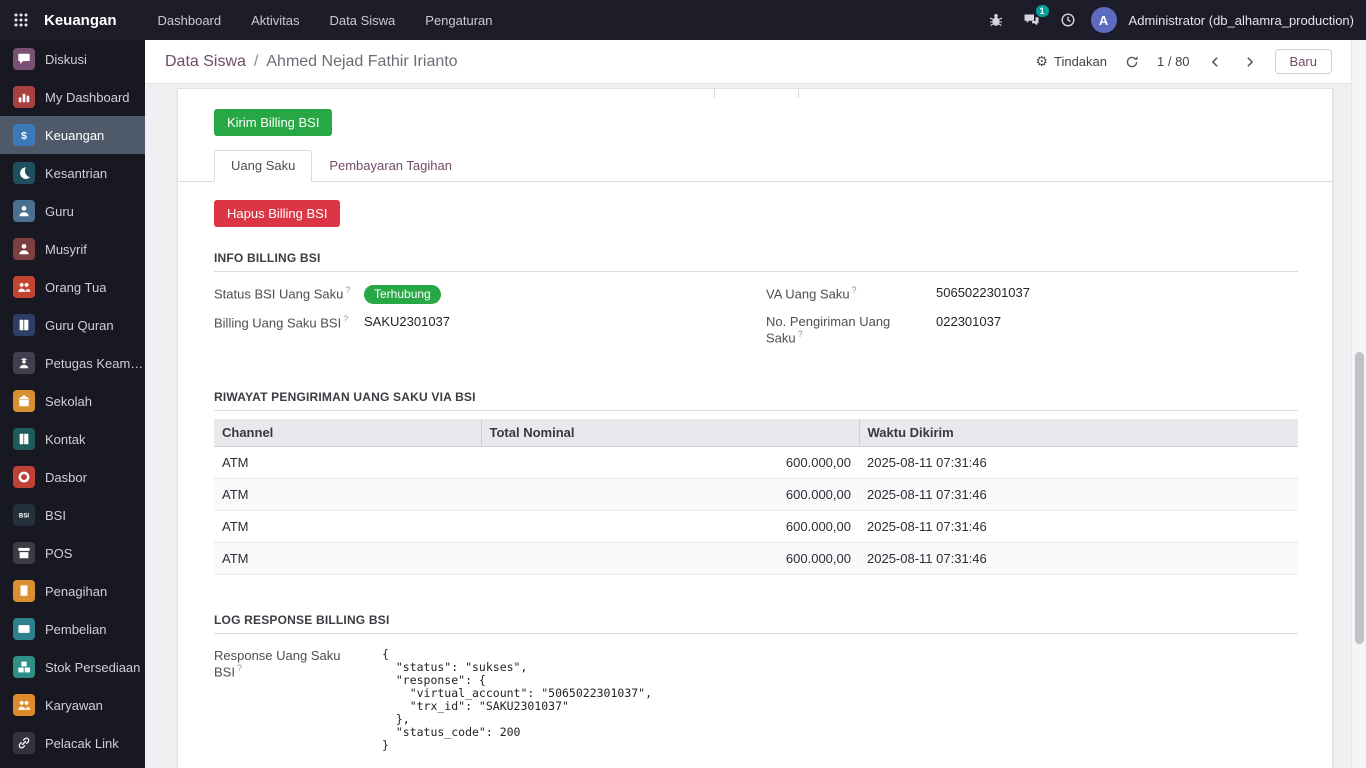 The image size is (1366, 768). What do you see at coordinates (72, 705) in the screenshot?
I see `sidebar-item-karyawan: Karyawan` at bounding box center [72, 705].